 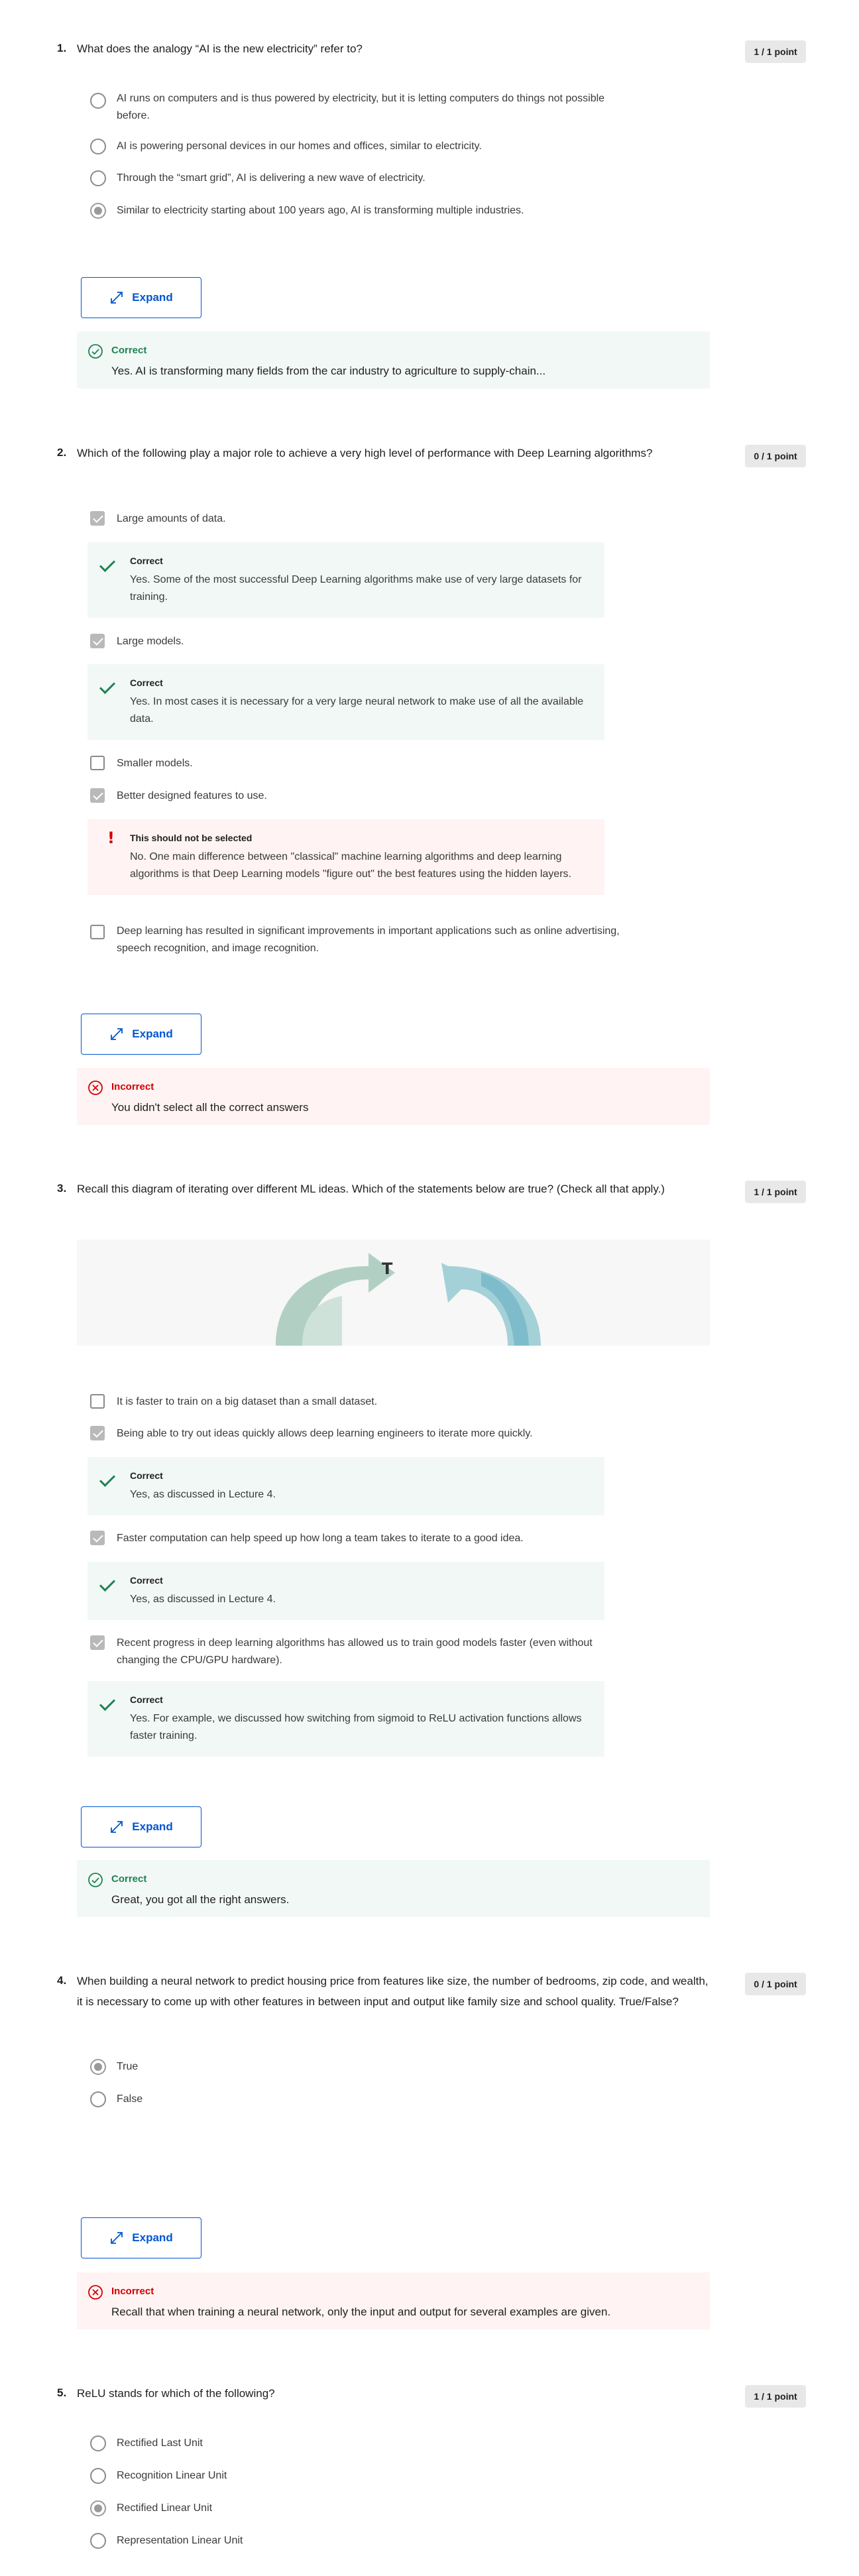 I want to click on question-number: 3., so click(x=62, y=1188).